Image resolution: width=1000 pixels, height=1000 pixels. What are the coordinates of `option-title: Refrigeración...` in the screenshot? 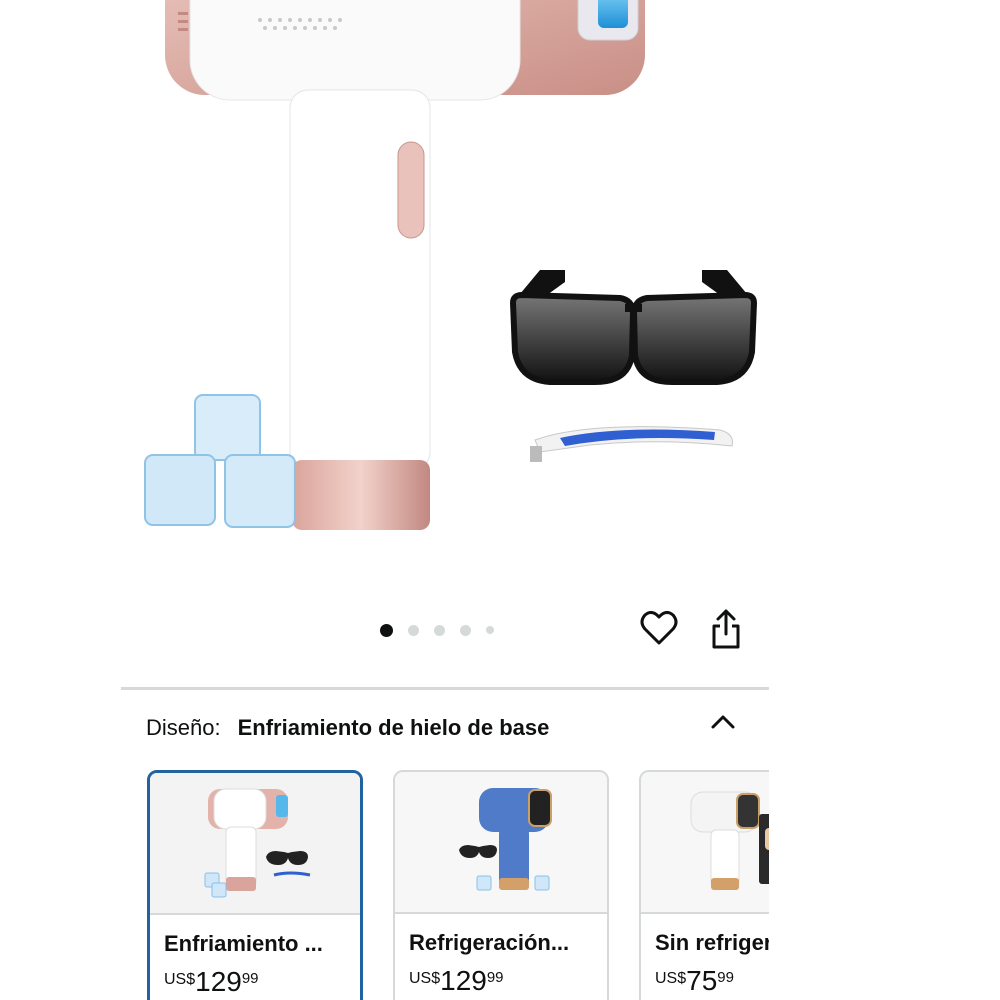 It's located at (489, 942).